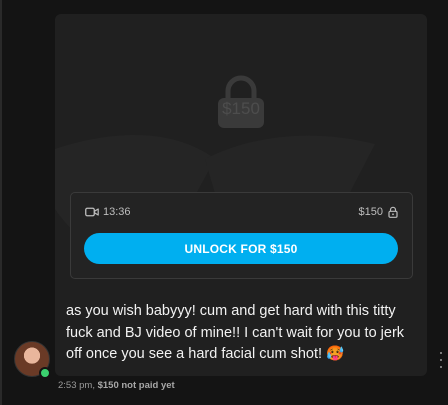  Describe the element at coordinates (393, 212) in the screenshot. I see `small-lock-icon` at that location.